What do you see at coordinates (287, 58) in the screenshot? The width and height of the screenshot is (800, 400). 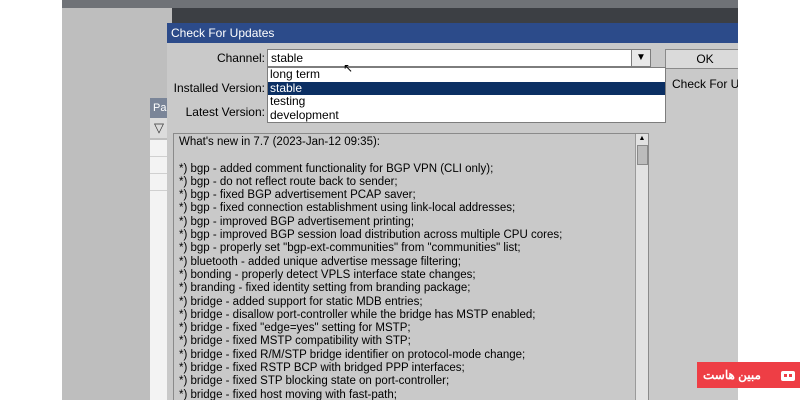 I see `channel-value: stable` at bounding box center [287, 58].